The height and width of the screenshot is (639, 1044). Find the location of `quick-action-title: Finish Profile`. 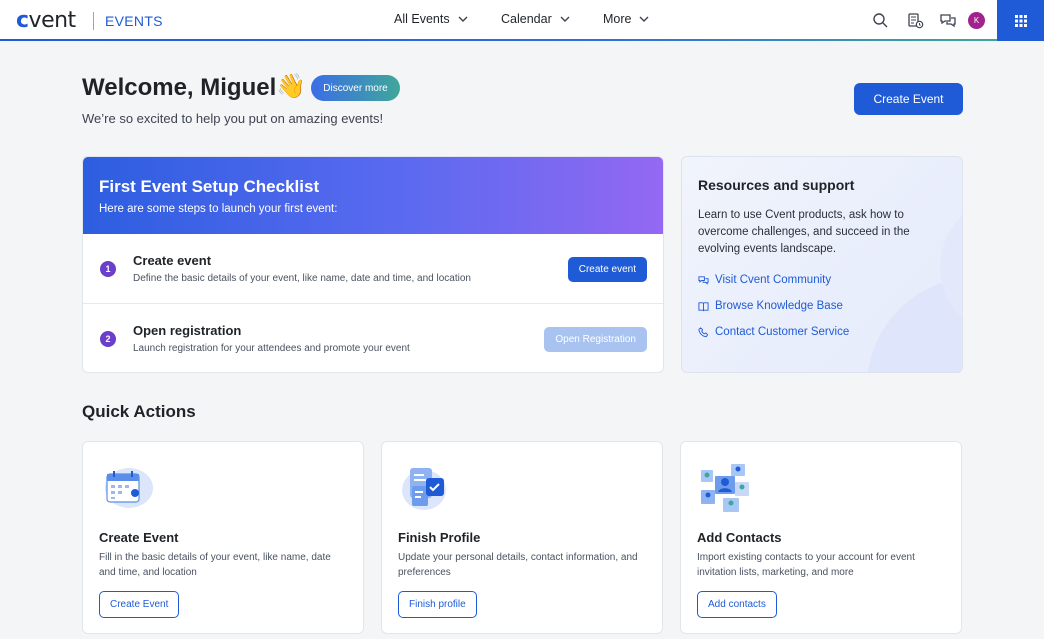

quick-action-title: Finish Profile is located at coordinates (439, 537).